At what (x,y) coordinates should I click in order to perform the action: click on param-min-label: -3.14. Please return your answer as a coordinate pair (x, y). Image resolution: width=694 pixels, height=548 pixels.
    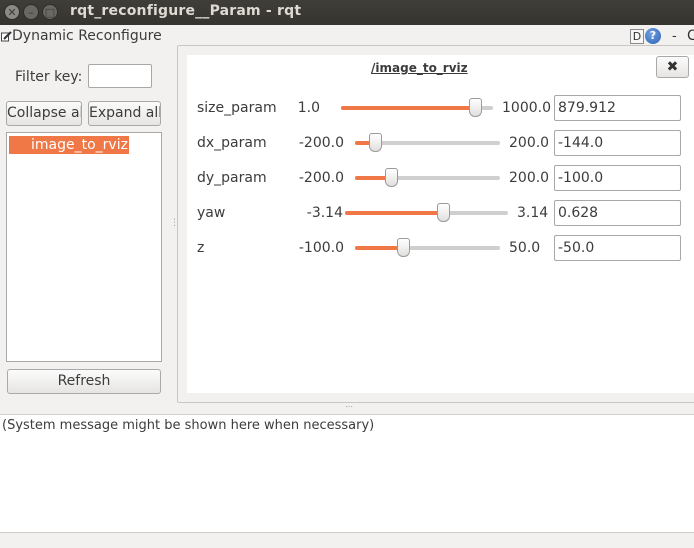
    Looking at the image, I should click on (324, 213).